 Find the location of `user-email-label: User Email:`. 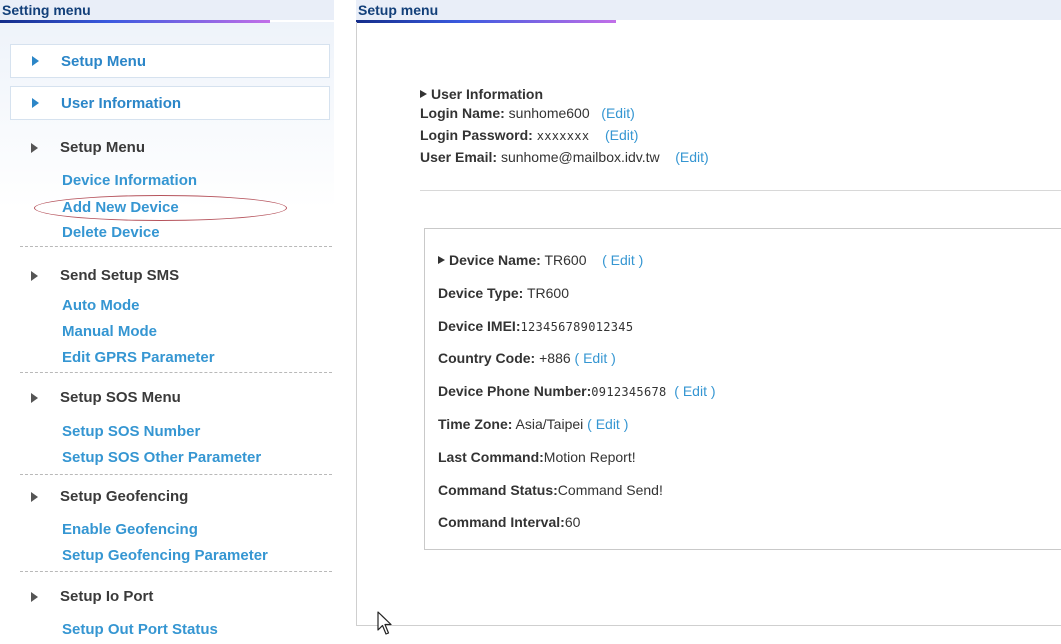

user-email-label: User Email: is located at coordinates (459, 157).